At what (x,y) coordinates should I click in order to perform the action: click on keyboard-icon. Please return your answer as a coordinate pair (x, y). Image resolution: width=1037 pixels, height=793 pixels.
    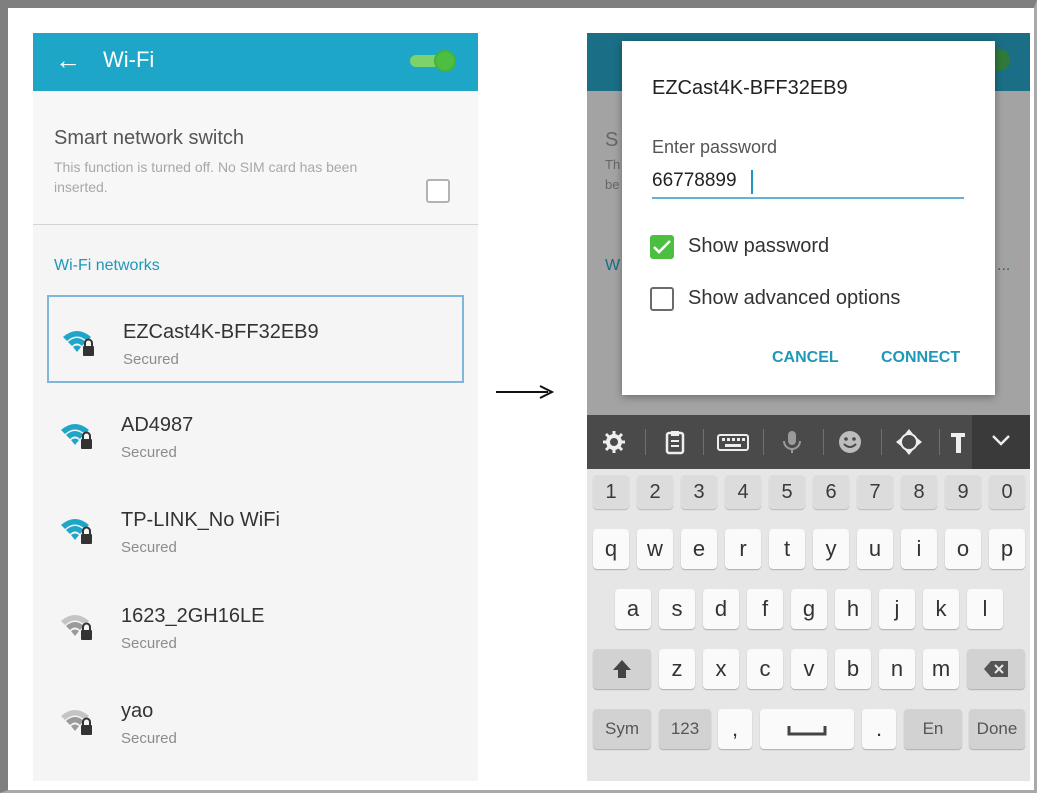
    Looking at the image, I should click on (733, 442).